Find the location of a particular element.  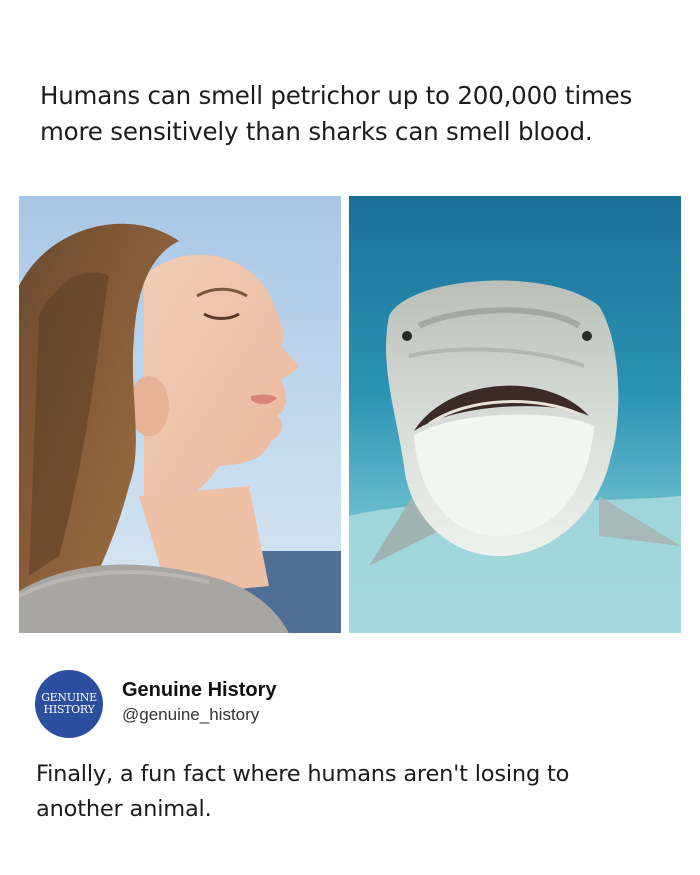

author-name: Genuine History is located at coordinates (199, 690).